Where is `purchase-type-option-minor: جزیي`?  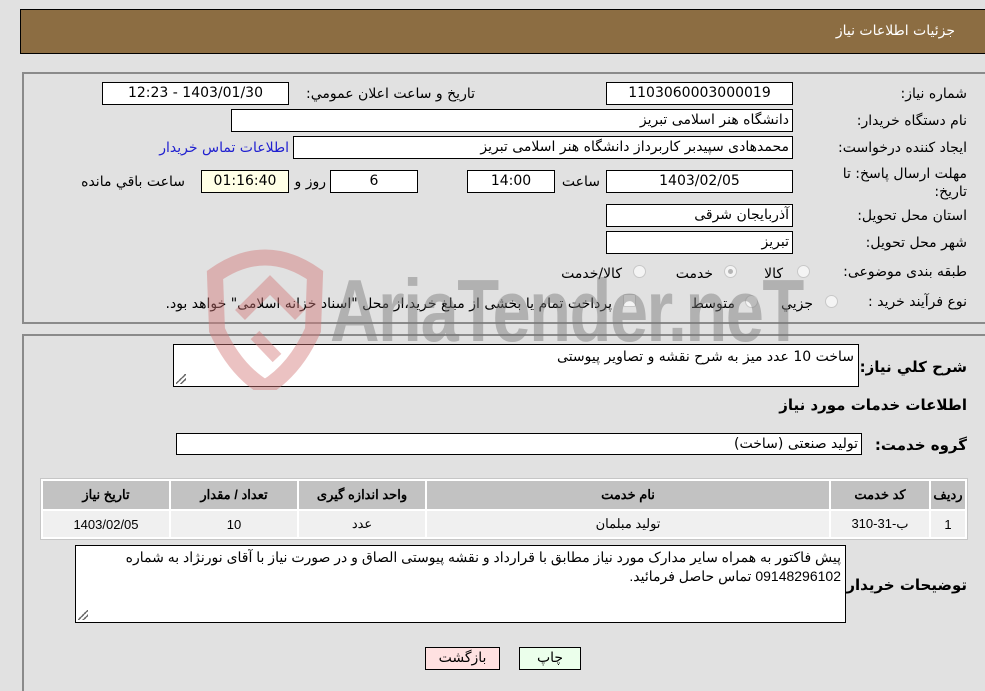 purchase-type-option-minor: جزیي is located at coordinates (797, 304).